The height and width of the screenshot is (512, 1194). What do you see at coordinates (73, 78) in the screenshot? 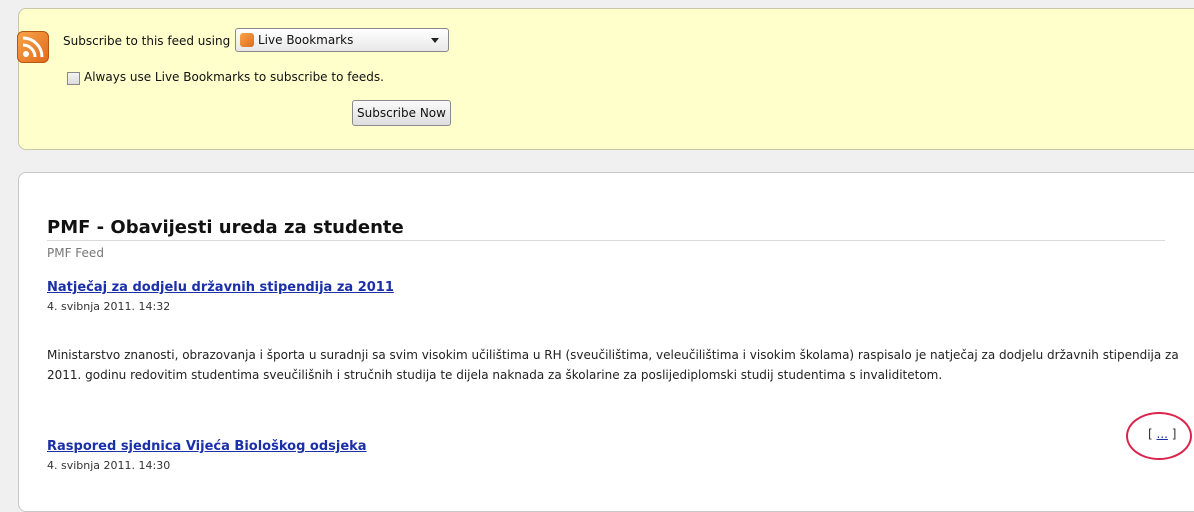
I see `always-use-checkbox` at bounding box center [73, 78].